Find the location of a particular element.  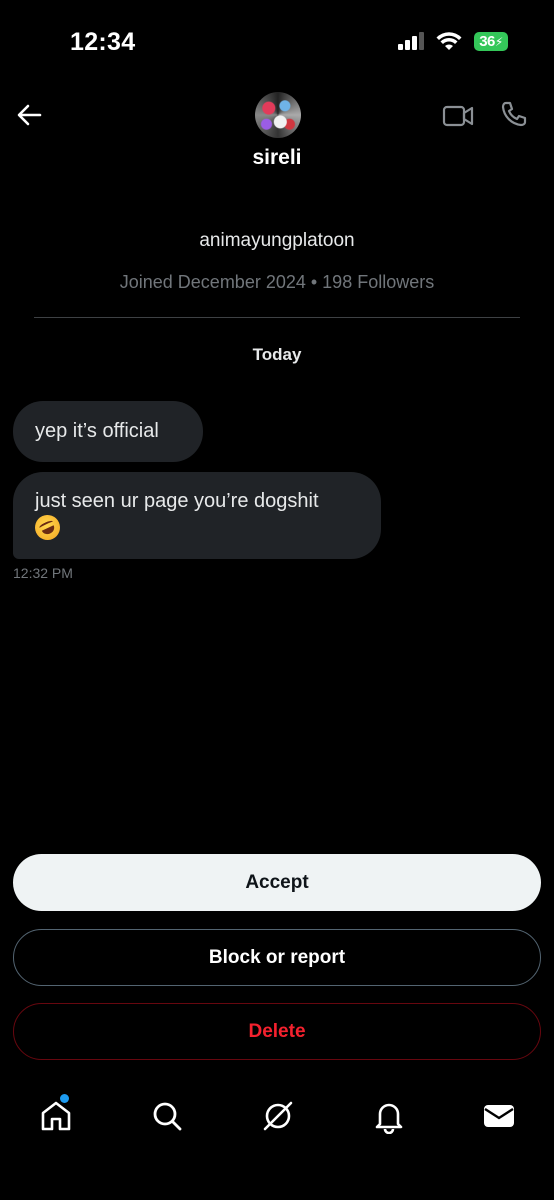

divider is located at coordinates (277, 317).